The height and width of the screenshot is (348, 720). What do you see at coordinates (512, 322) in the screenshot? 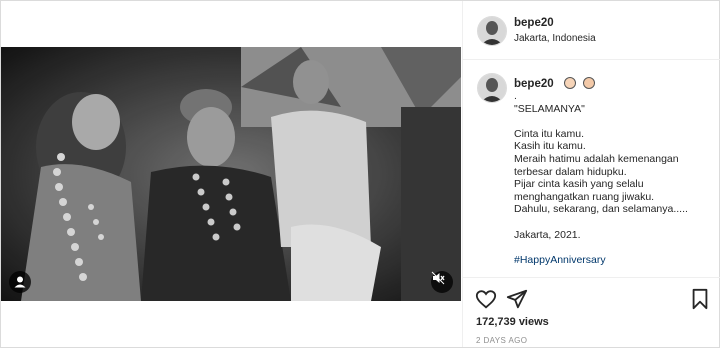
I see `views-count: 172,739 views` at bounding box center [512, 322].